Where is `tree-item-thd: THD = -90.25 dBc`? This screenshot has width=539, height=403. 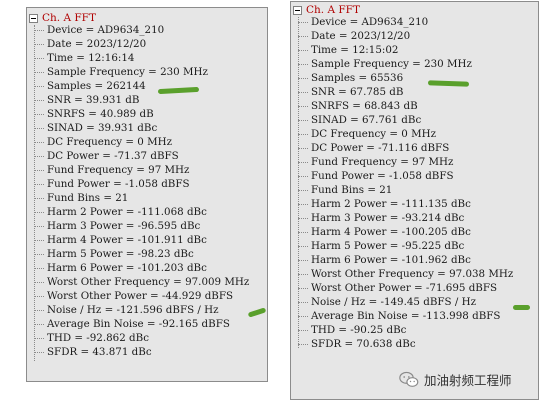 tree-item-thd: THD = -90.25 dBc is located at coordinates (352, 331).